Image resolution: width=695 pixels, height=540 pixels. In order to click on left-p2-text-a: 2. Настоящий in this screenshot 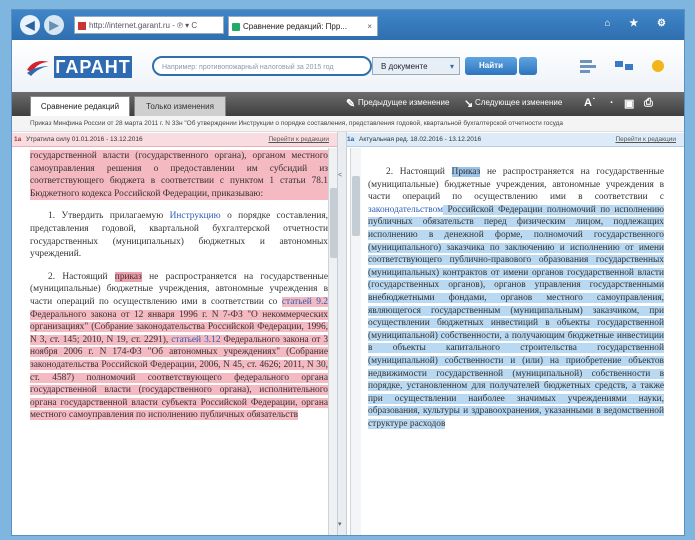, I will do `click(81, 276)`.